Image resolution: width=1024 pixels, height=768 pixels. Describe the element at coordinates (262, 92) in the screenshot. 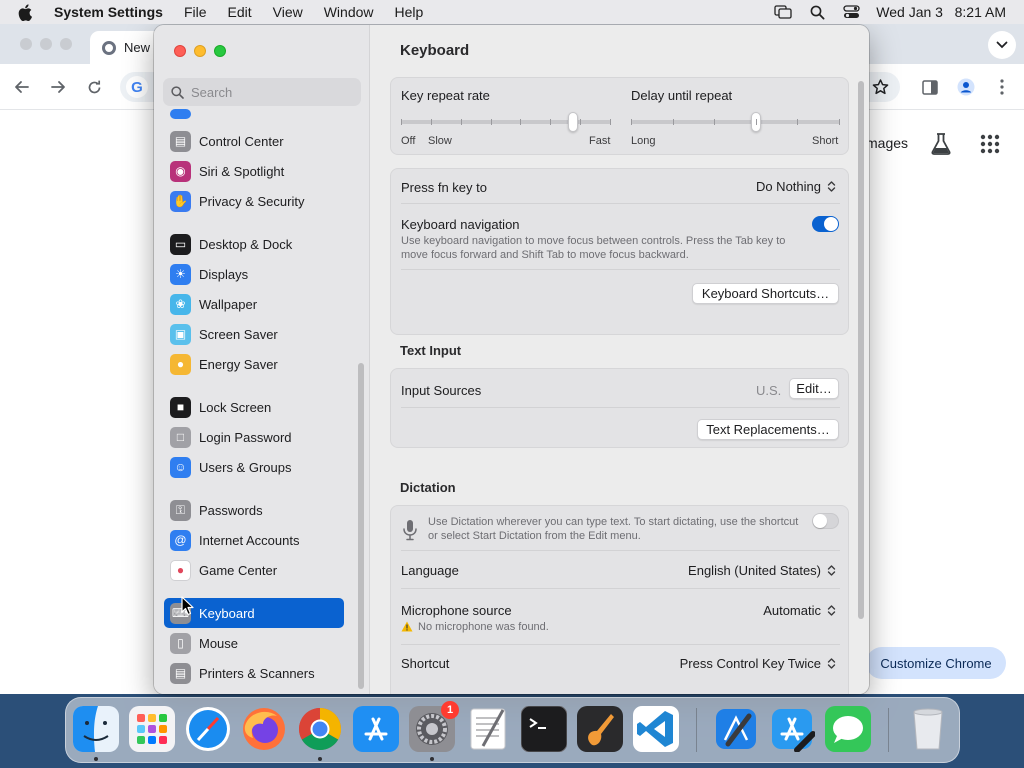

I see `settings-search-field: Search` at that location.